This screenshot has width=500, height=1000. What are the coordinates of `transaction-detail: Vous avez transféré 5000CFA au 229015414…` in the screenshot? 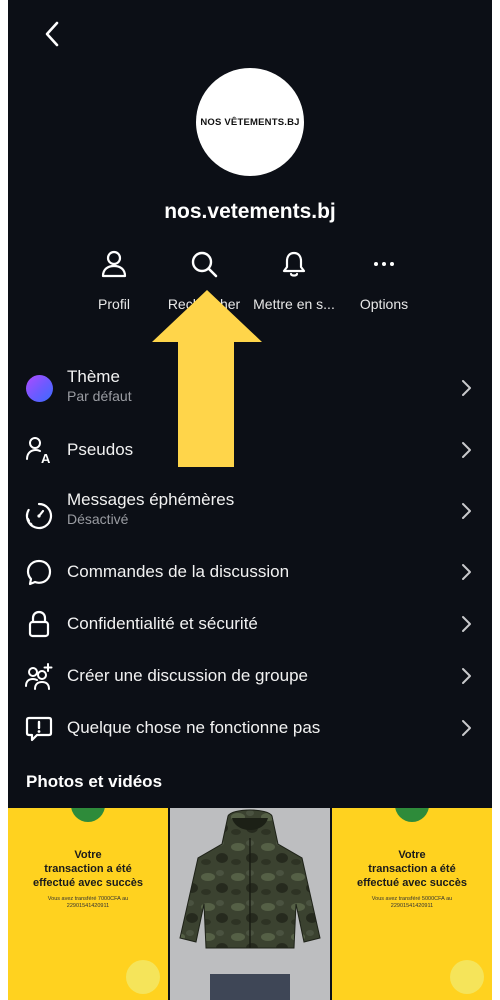 It's located at (412, 903).